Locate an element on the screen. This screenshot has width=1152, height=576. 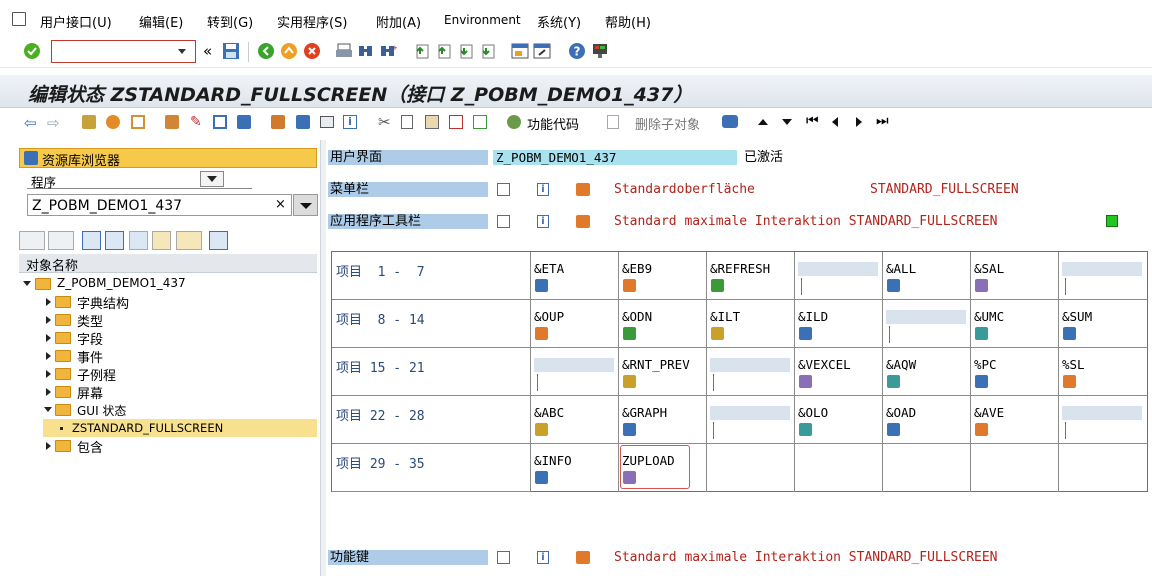
grid-item-cell: &AVE is located at coordinates (1015, 420).